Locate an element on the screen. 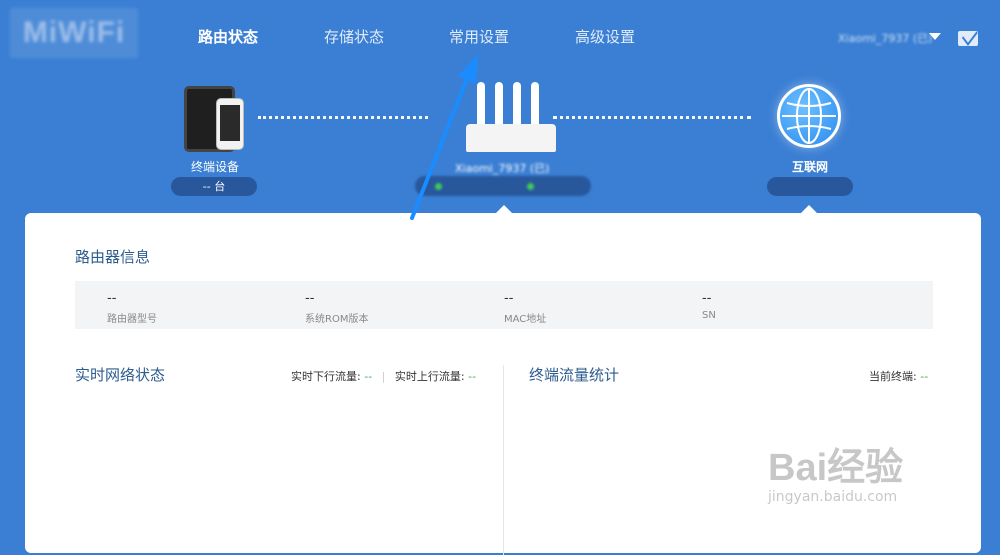 The width and height of the screenshot is (1000, 555). up-label: 实时上行流量: is located at coordinates (429, 376).